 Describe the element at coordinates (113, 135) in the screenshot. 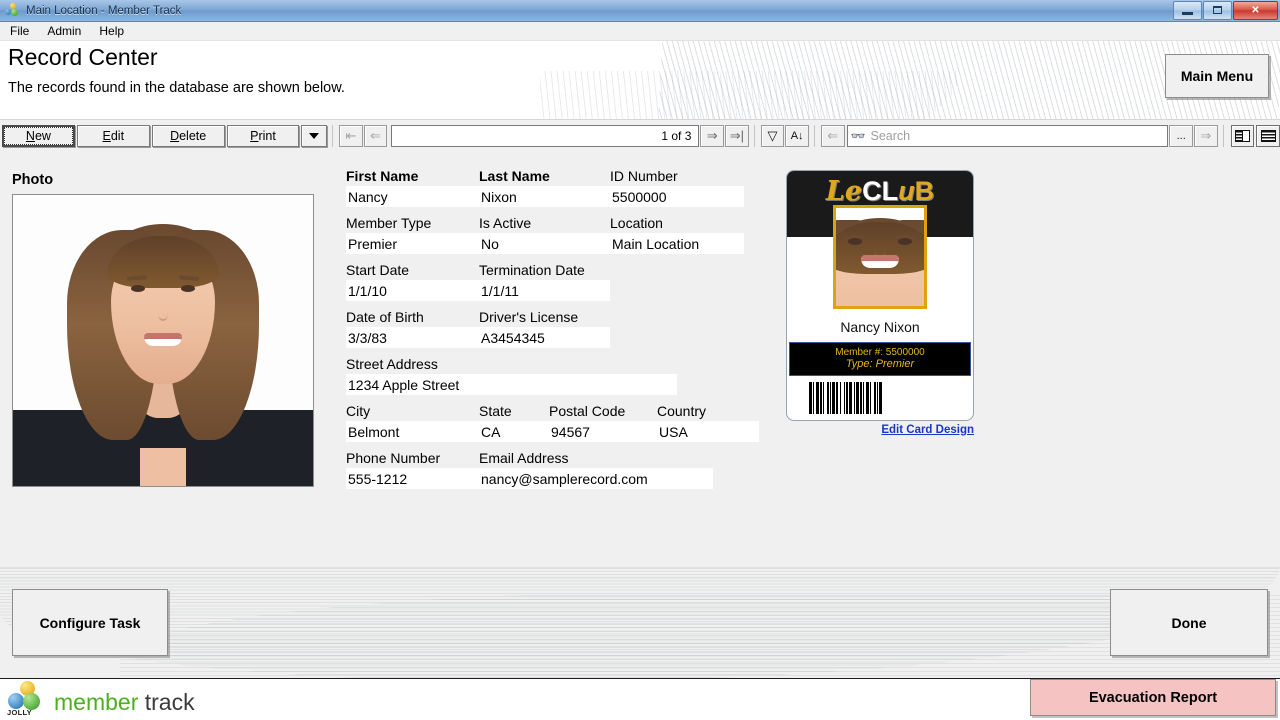

I see `edit-button: Edit` at that location.